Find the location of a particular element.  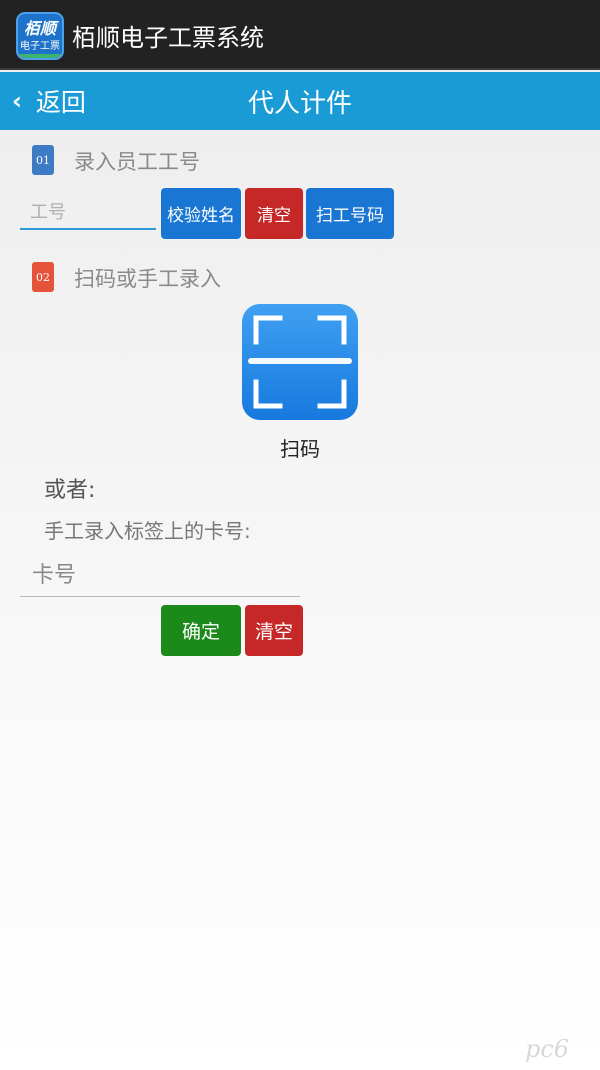

confirm-button: 确定 is located at coordinates (201, 630).